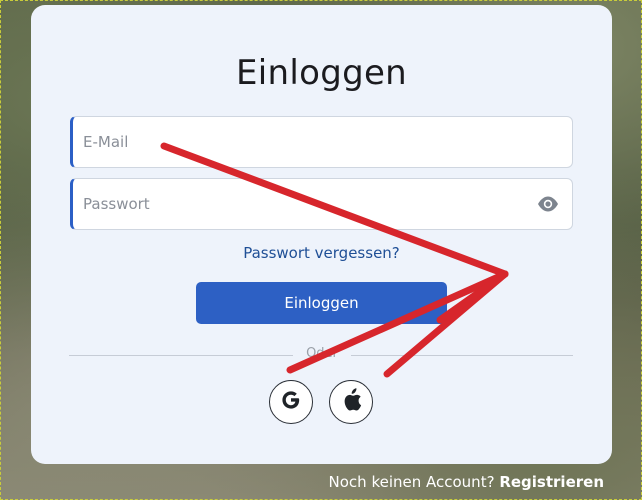  Describe the element at coordinates (321, 142) in the screenshot. I see `email-input` at that location.